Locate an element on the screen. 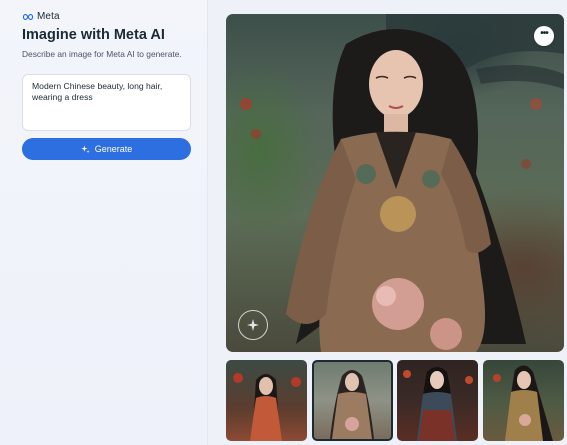  generate-button-label: Generate is located at coordinates (113, 149).